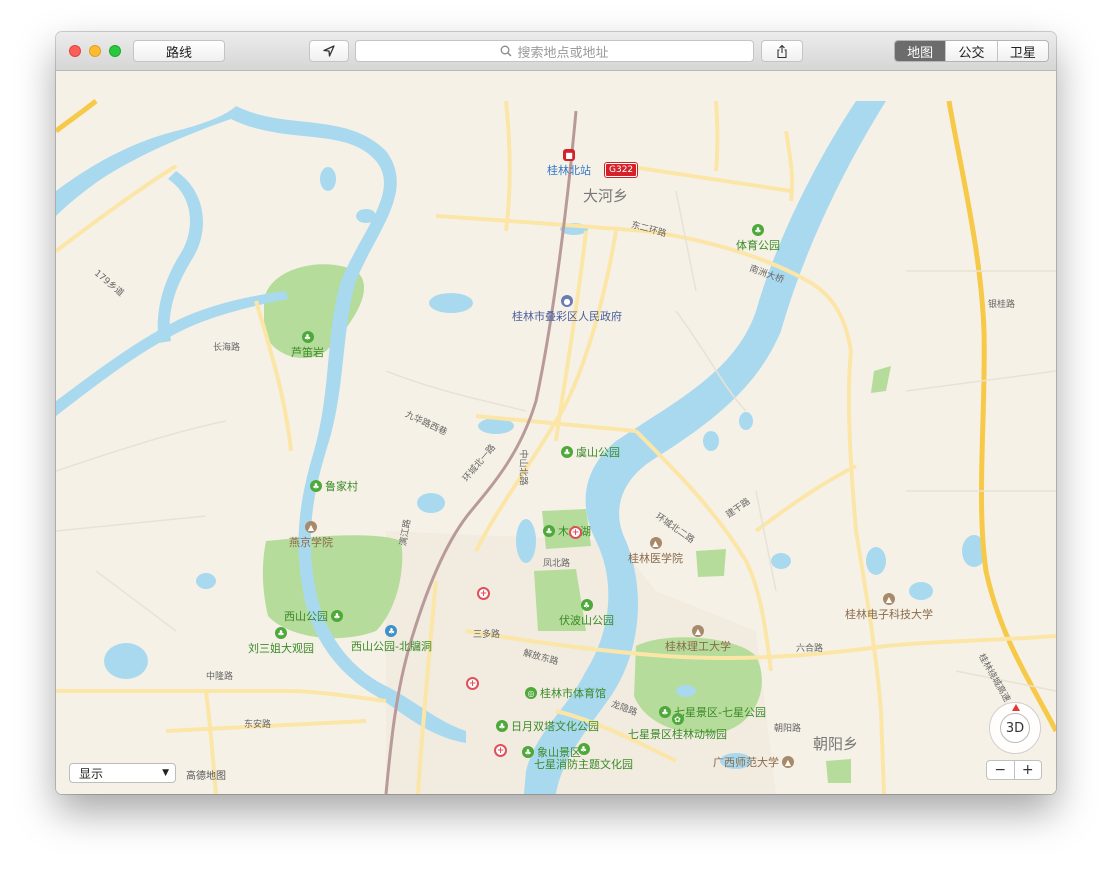  I want to click on chevron-down-icon: ▼, so click(165, 773).